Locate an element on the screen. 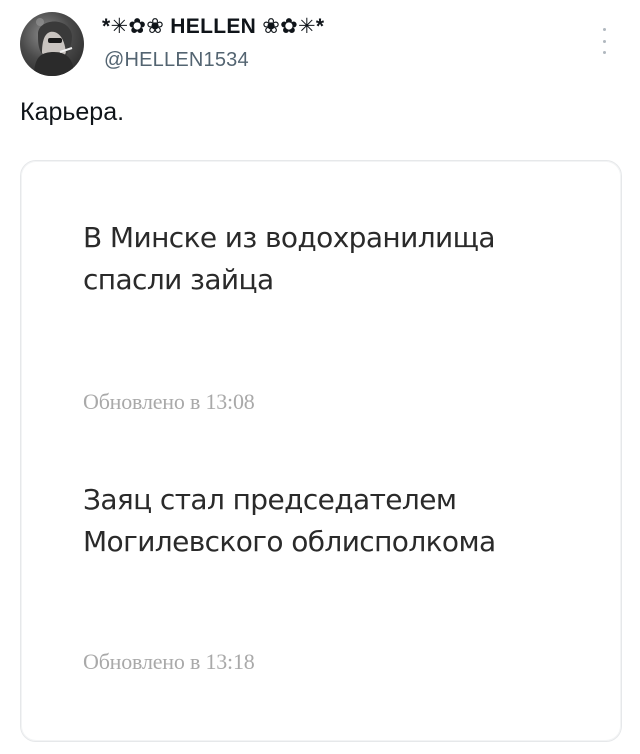 The width and height of the screenshot is (640, 754). news-title-line: Заяц стал председателем is located at coordinates (270, 499).